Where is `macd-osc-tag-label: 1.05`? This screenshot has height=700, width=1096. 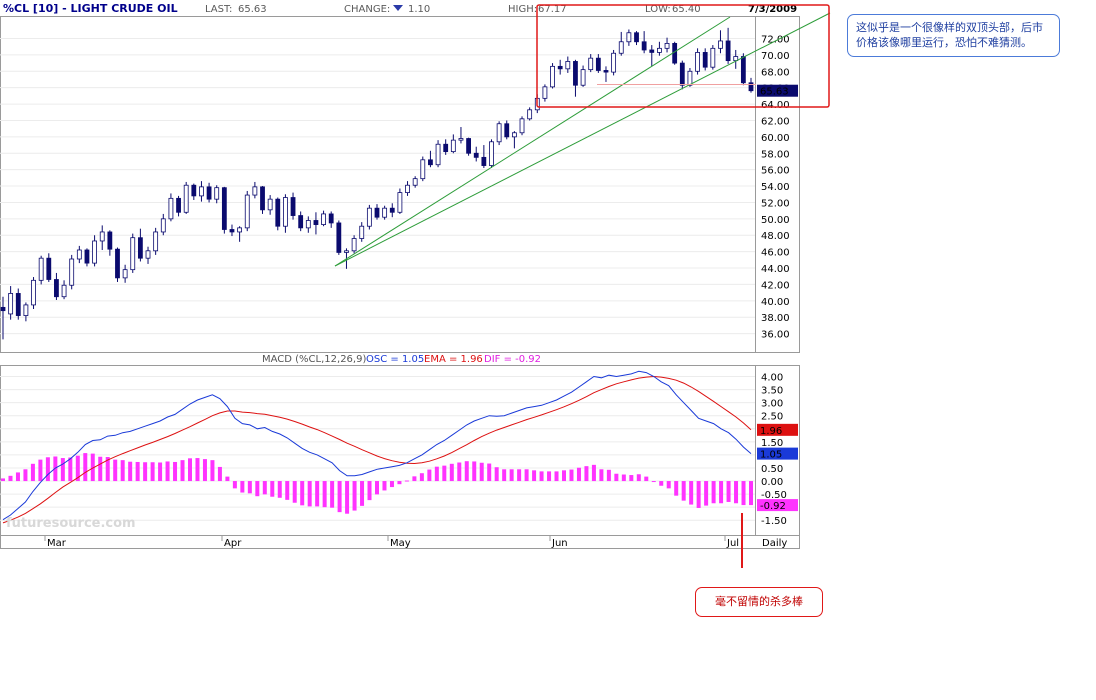 macd-osc-tag-label: 1.05 is located at coordinates (771, 455).